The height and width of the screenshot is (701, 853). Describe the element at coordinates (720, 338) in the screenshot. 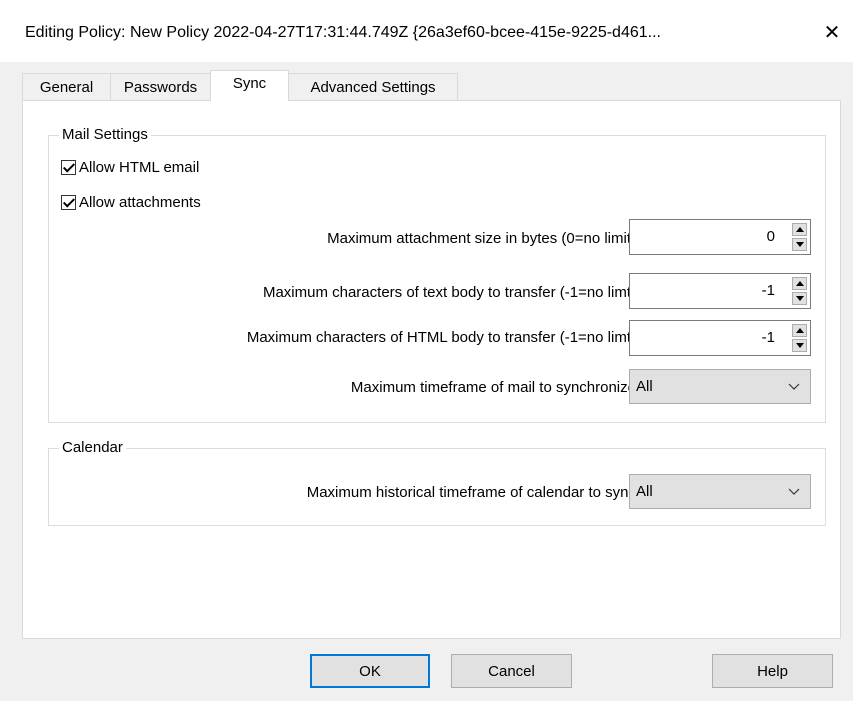

I see `max-html-body-spinner: -1` at that location.